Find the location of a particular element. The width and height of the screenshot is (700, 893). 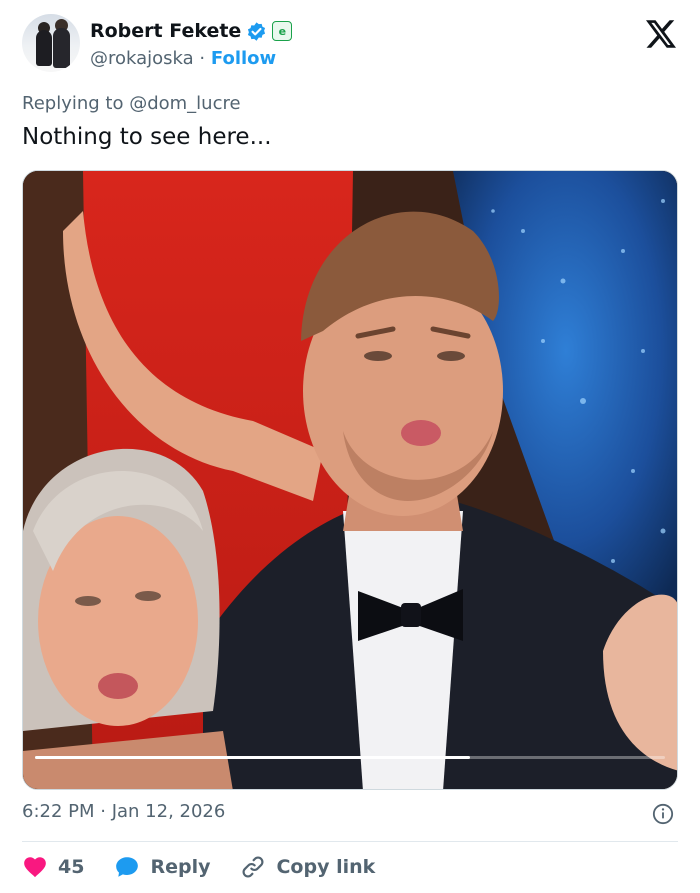

reply-button: Reply is located at coordinates (162, 867).